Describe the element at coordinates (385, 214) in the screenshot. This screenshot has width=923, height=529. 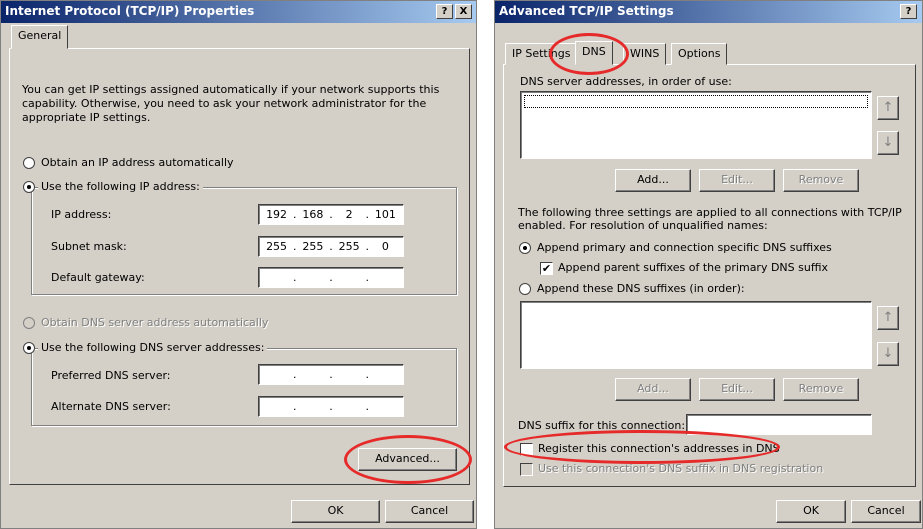
I see `ip-octet-4: 101` at that location.